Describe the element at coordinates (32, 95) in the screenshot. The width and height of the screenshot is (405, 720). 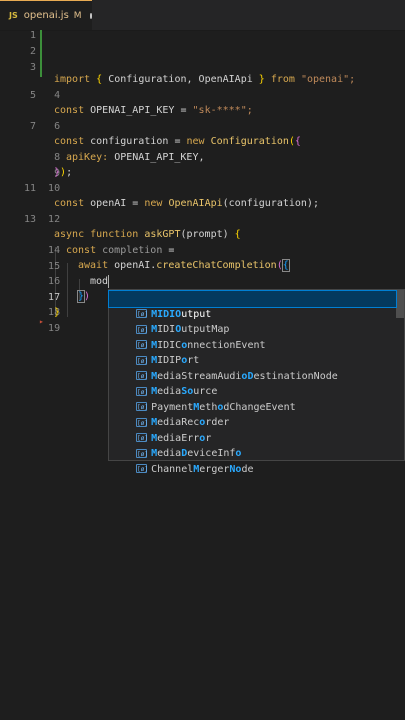
I see `line-number: 5` at that location.